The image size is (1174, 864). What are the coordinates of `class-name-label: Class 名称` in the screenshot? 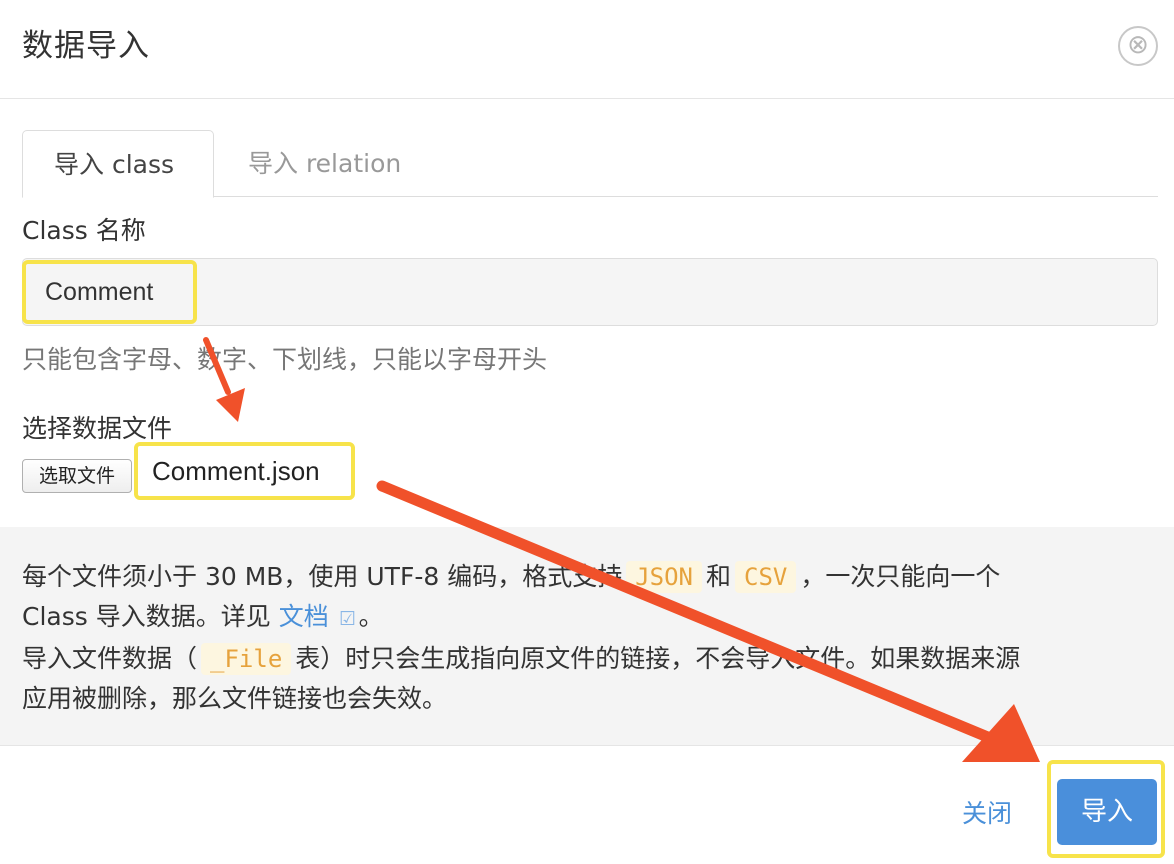 It's located at (84, 230).